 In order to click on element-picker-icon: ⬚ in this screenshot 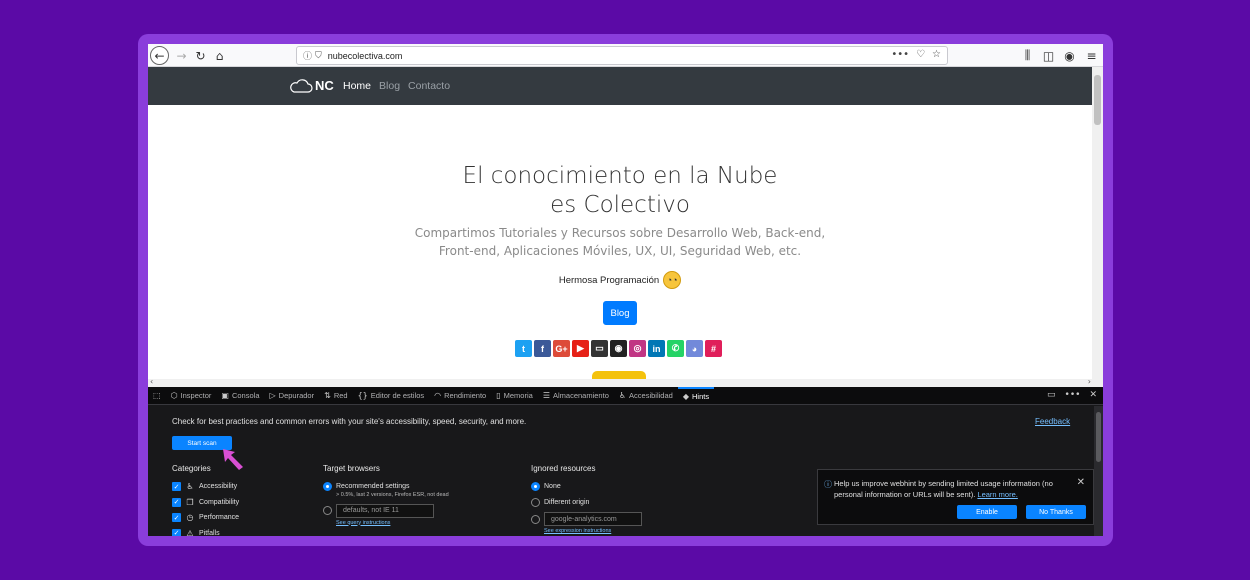, I will do `click(157, 396)`.